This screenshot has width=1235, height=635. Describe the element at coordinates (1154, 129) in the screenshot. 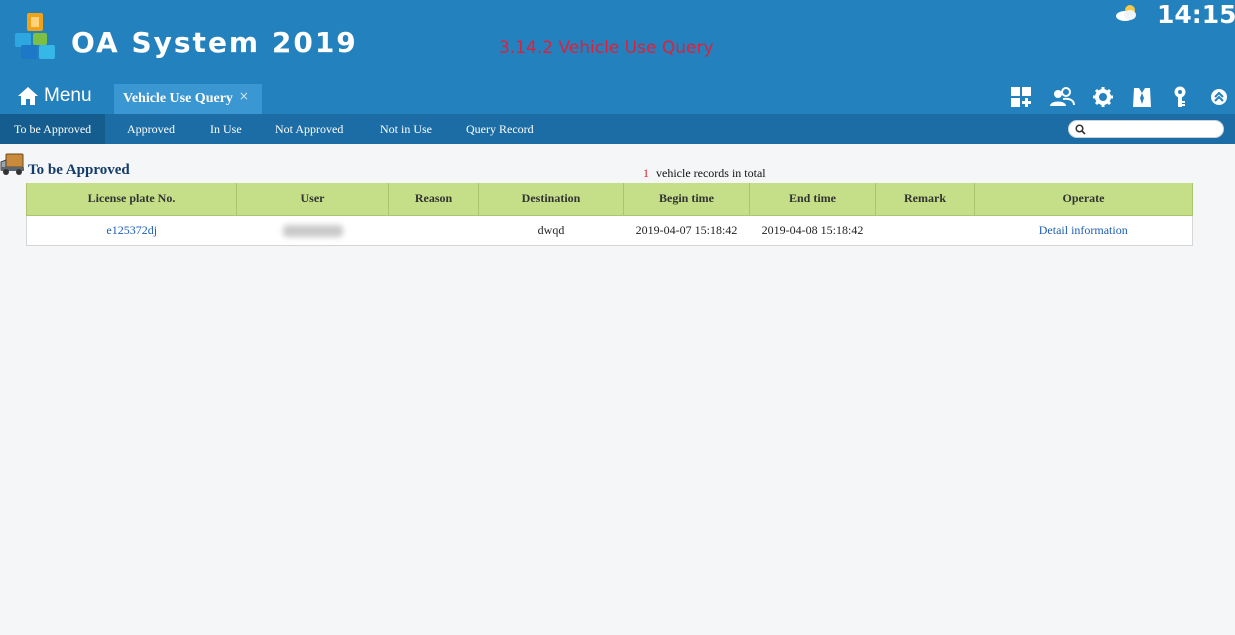

I see `search-input` at that location.